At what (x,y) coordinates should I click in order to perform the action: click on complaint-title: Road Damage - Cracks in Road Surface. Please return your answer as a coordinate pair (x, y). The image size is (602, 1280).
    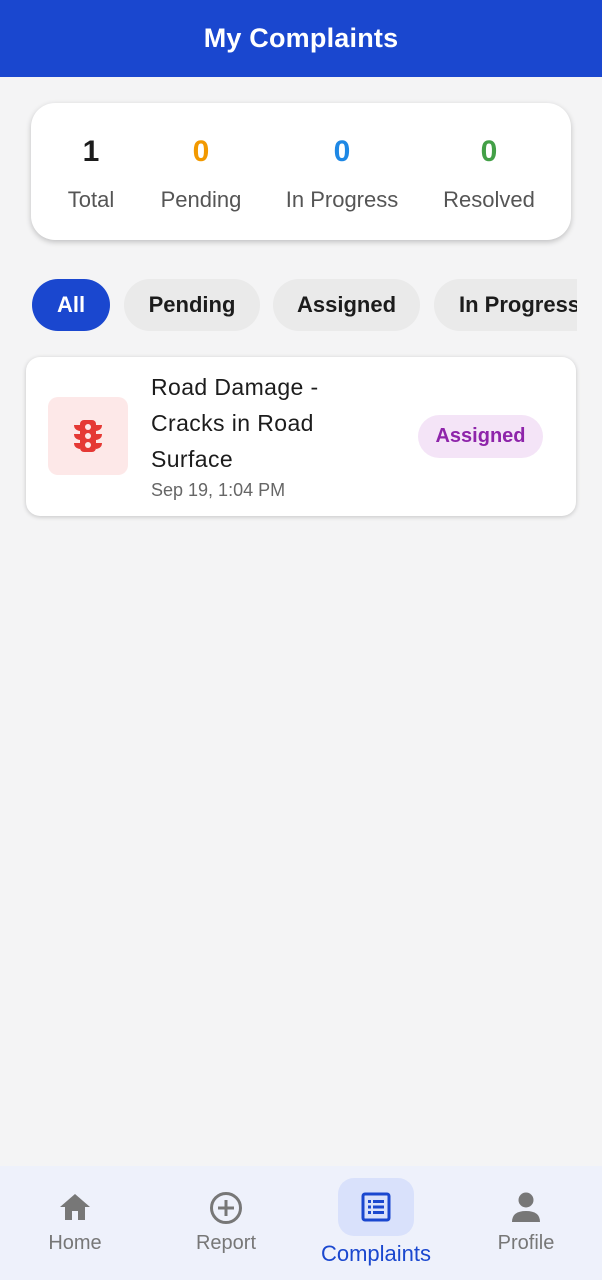
    Looking at the image, I should click on (235, 423).